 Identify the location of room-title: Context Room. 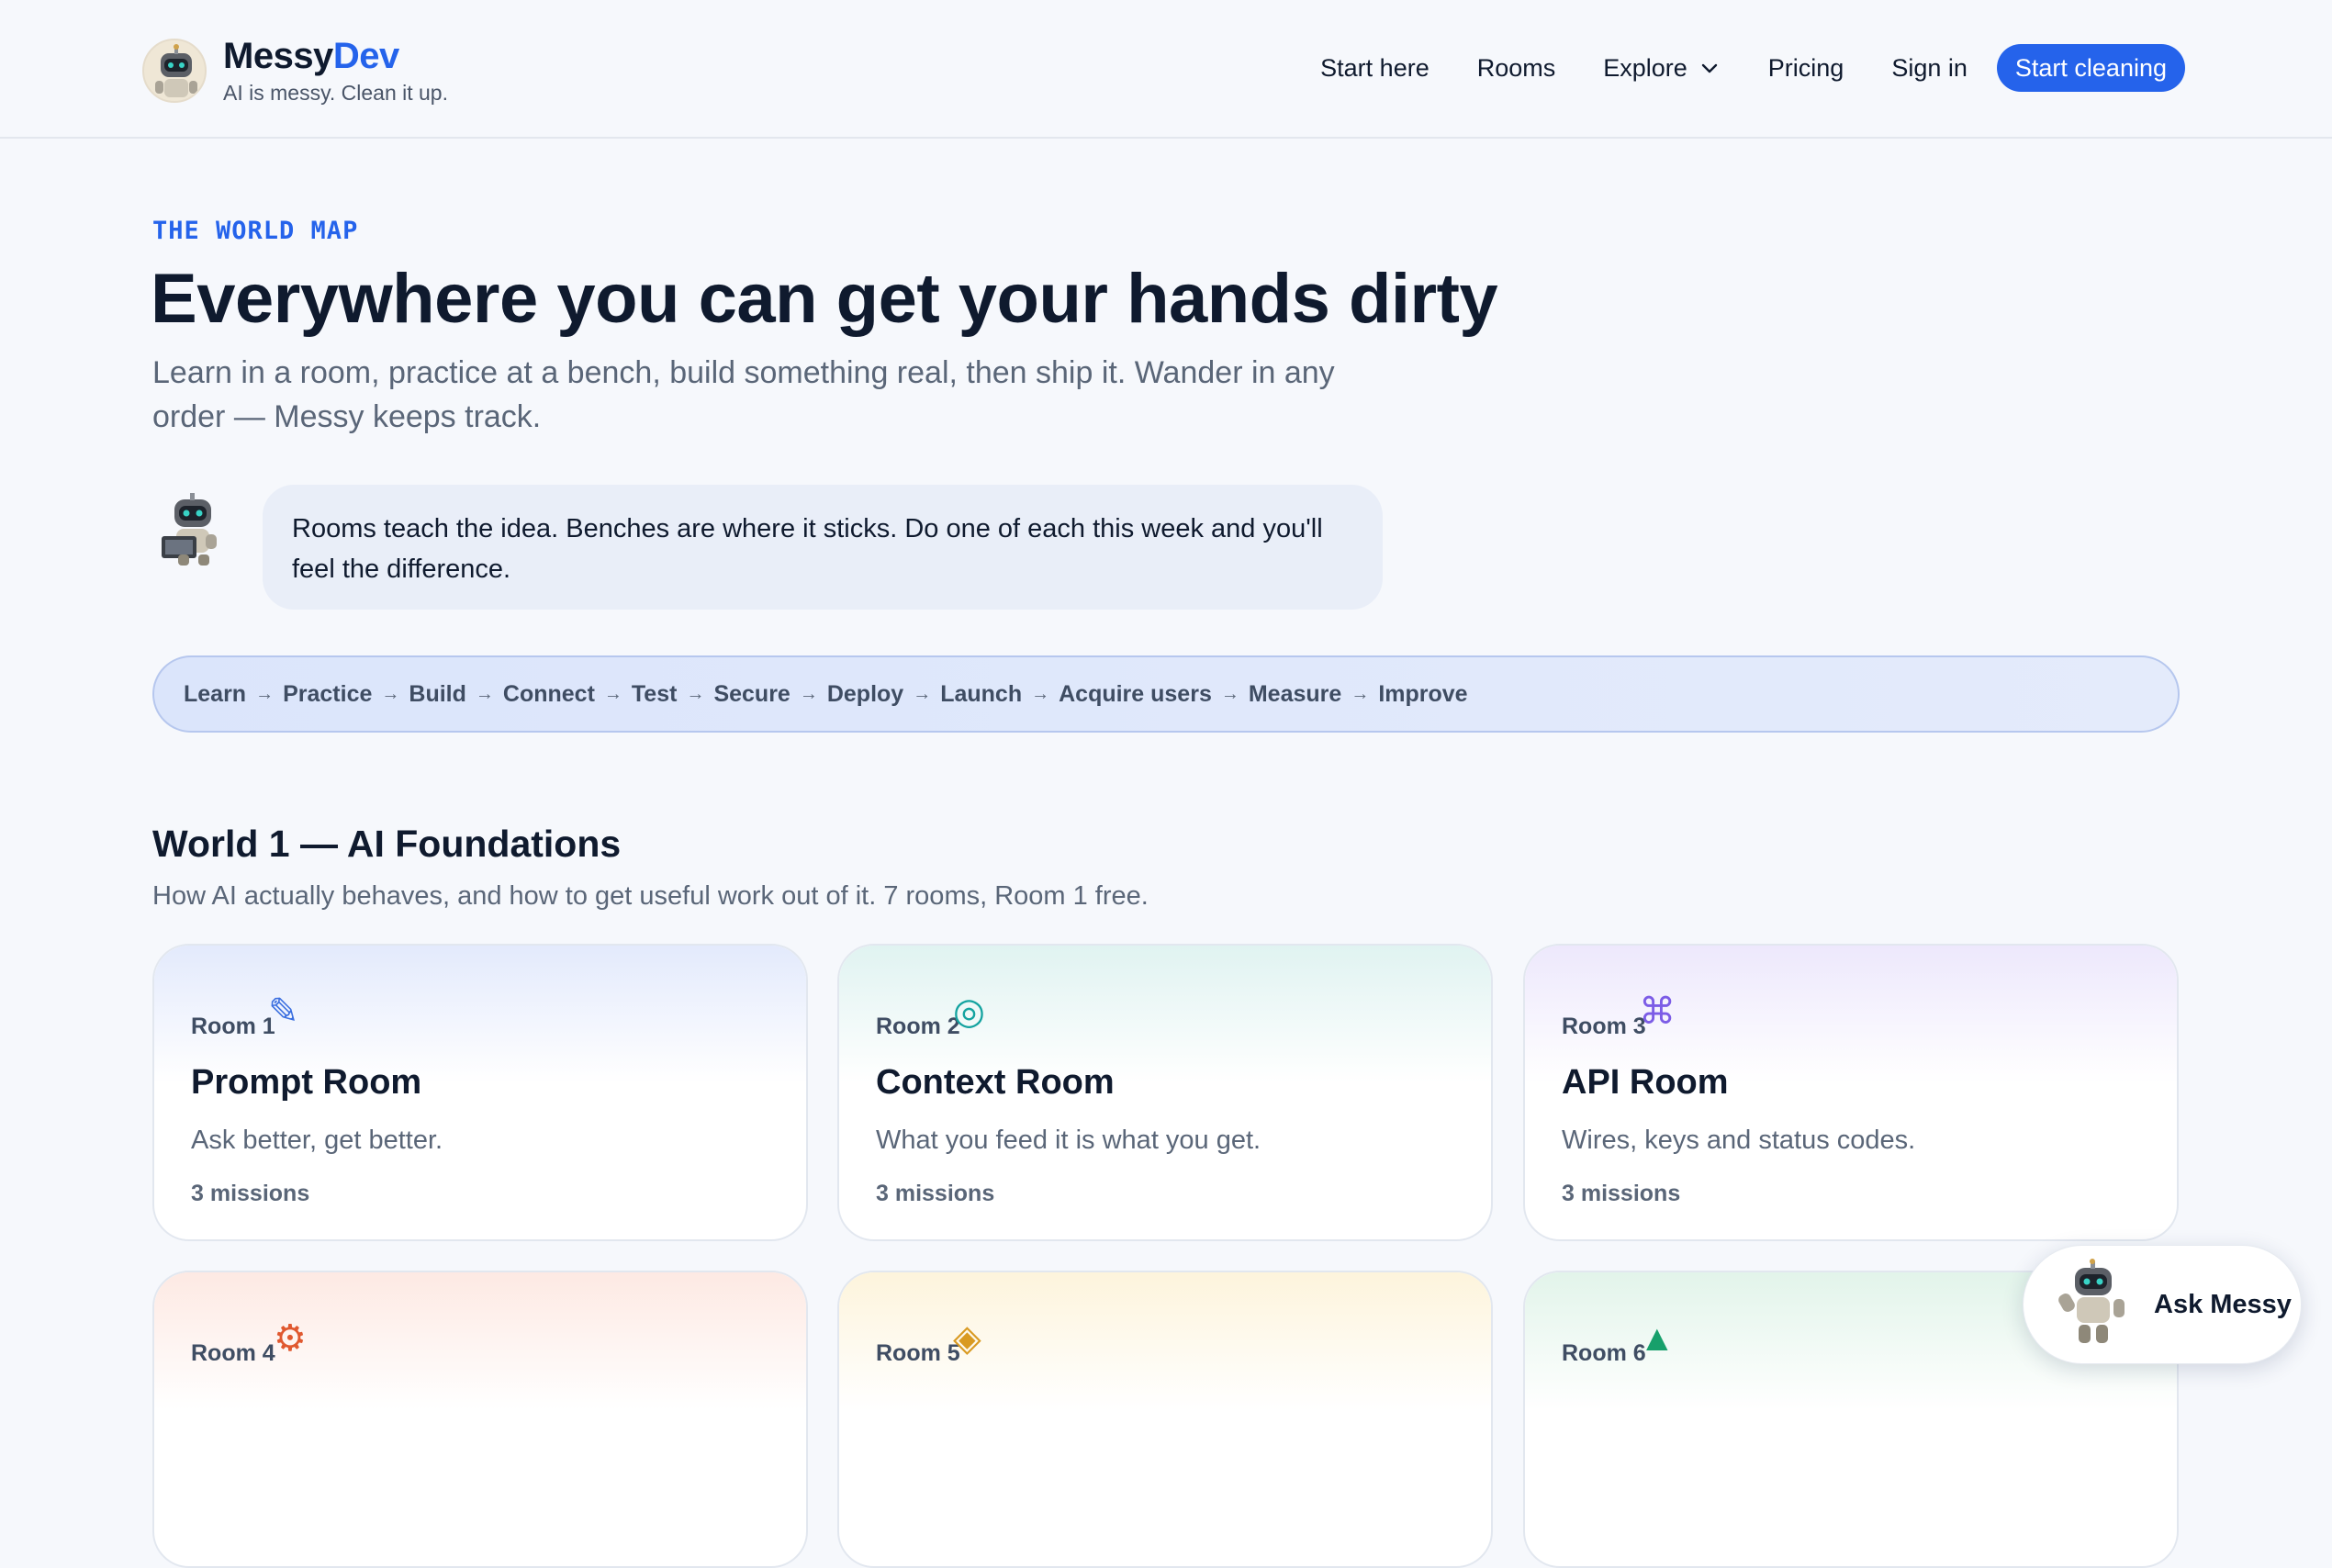
(995, 1082).